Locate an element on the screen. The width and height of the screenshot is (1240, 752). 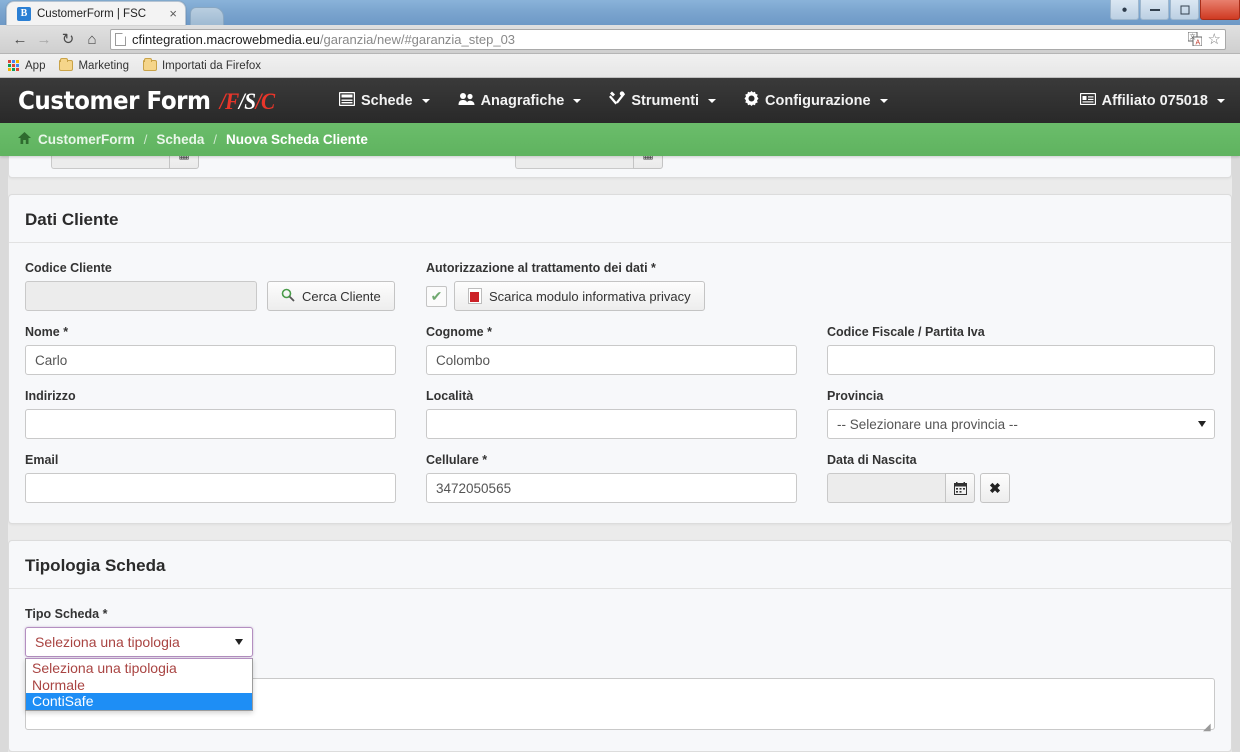
field-data-nascita: Data di Nascita ✖ is located at coordinates (1021, 478).